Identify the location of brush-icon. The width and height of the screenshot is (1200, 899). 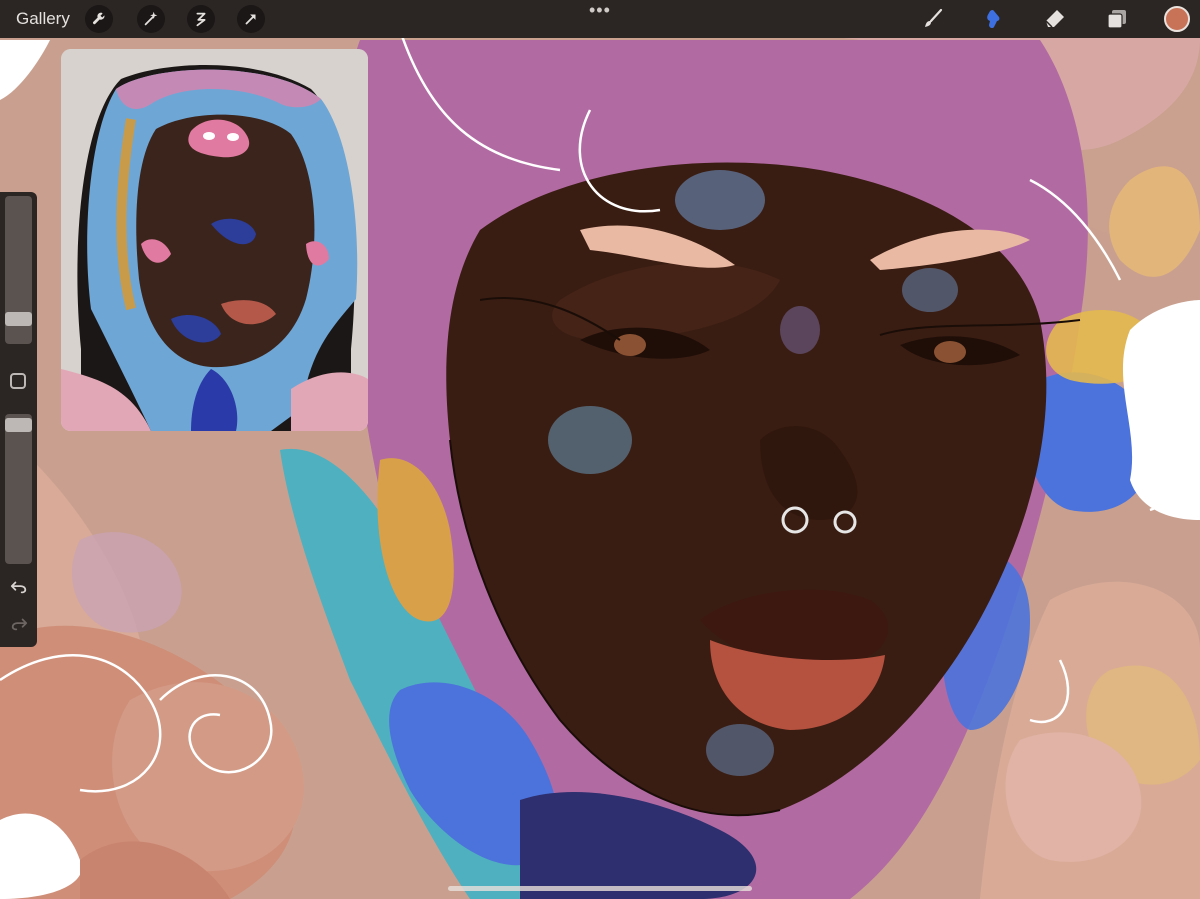
(933, 19).